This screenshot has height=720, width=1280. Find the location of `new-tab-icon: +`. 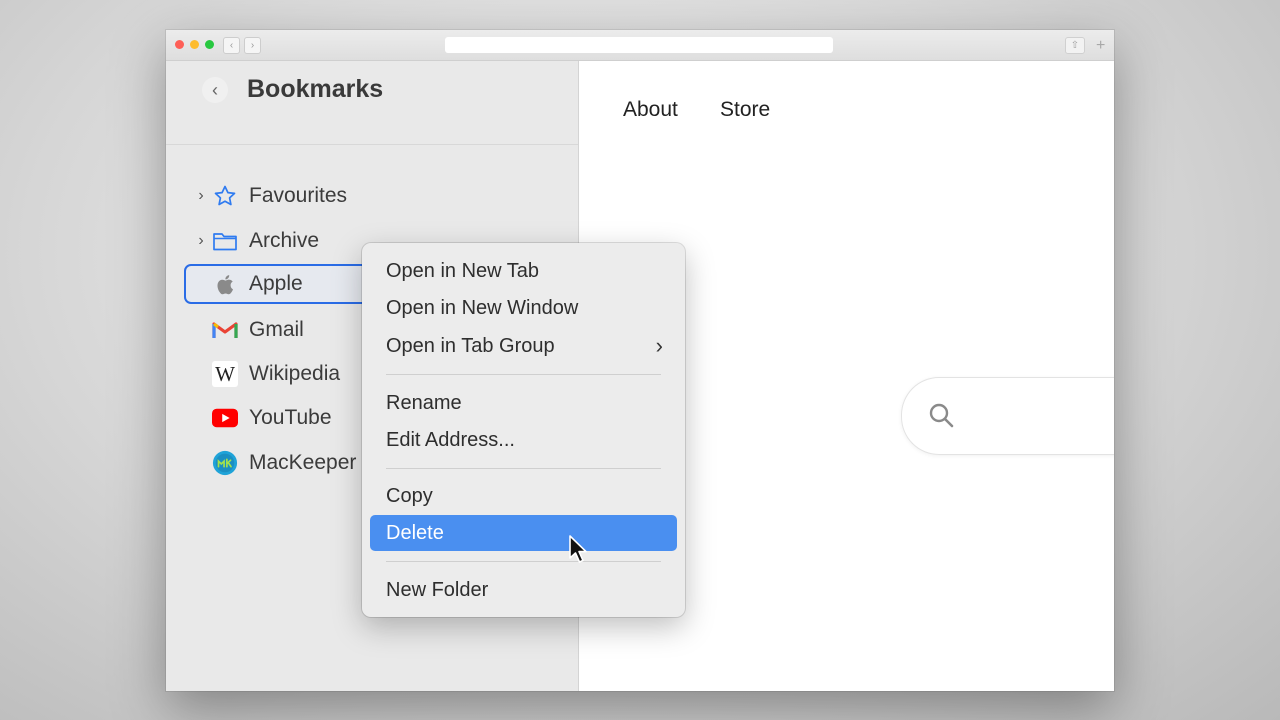

new-tab-icon: + is located at coordinates (1100, 46).